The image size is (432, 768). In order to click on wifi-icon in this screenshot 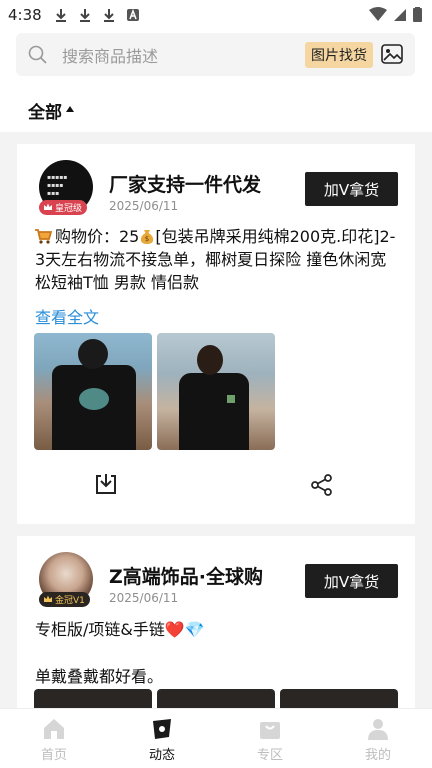, I will do `click(378, 14)`.